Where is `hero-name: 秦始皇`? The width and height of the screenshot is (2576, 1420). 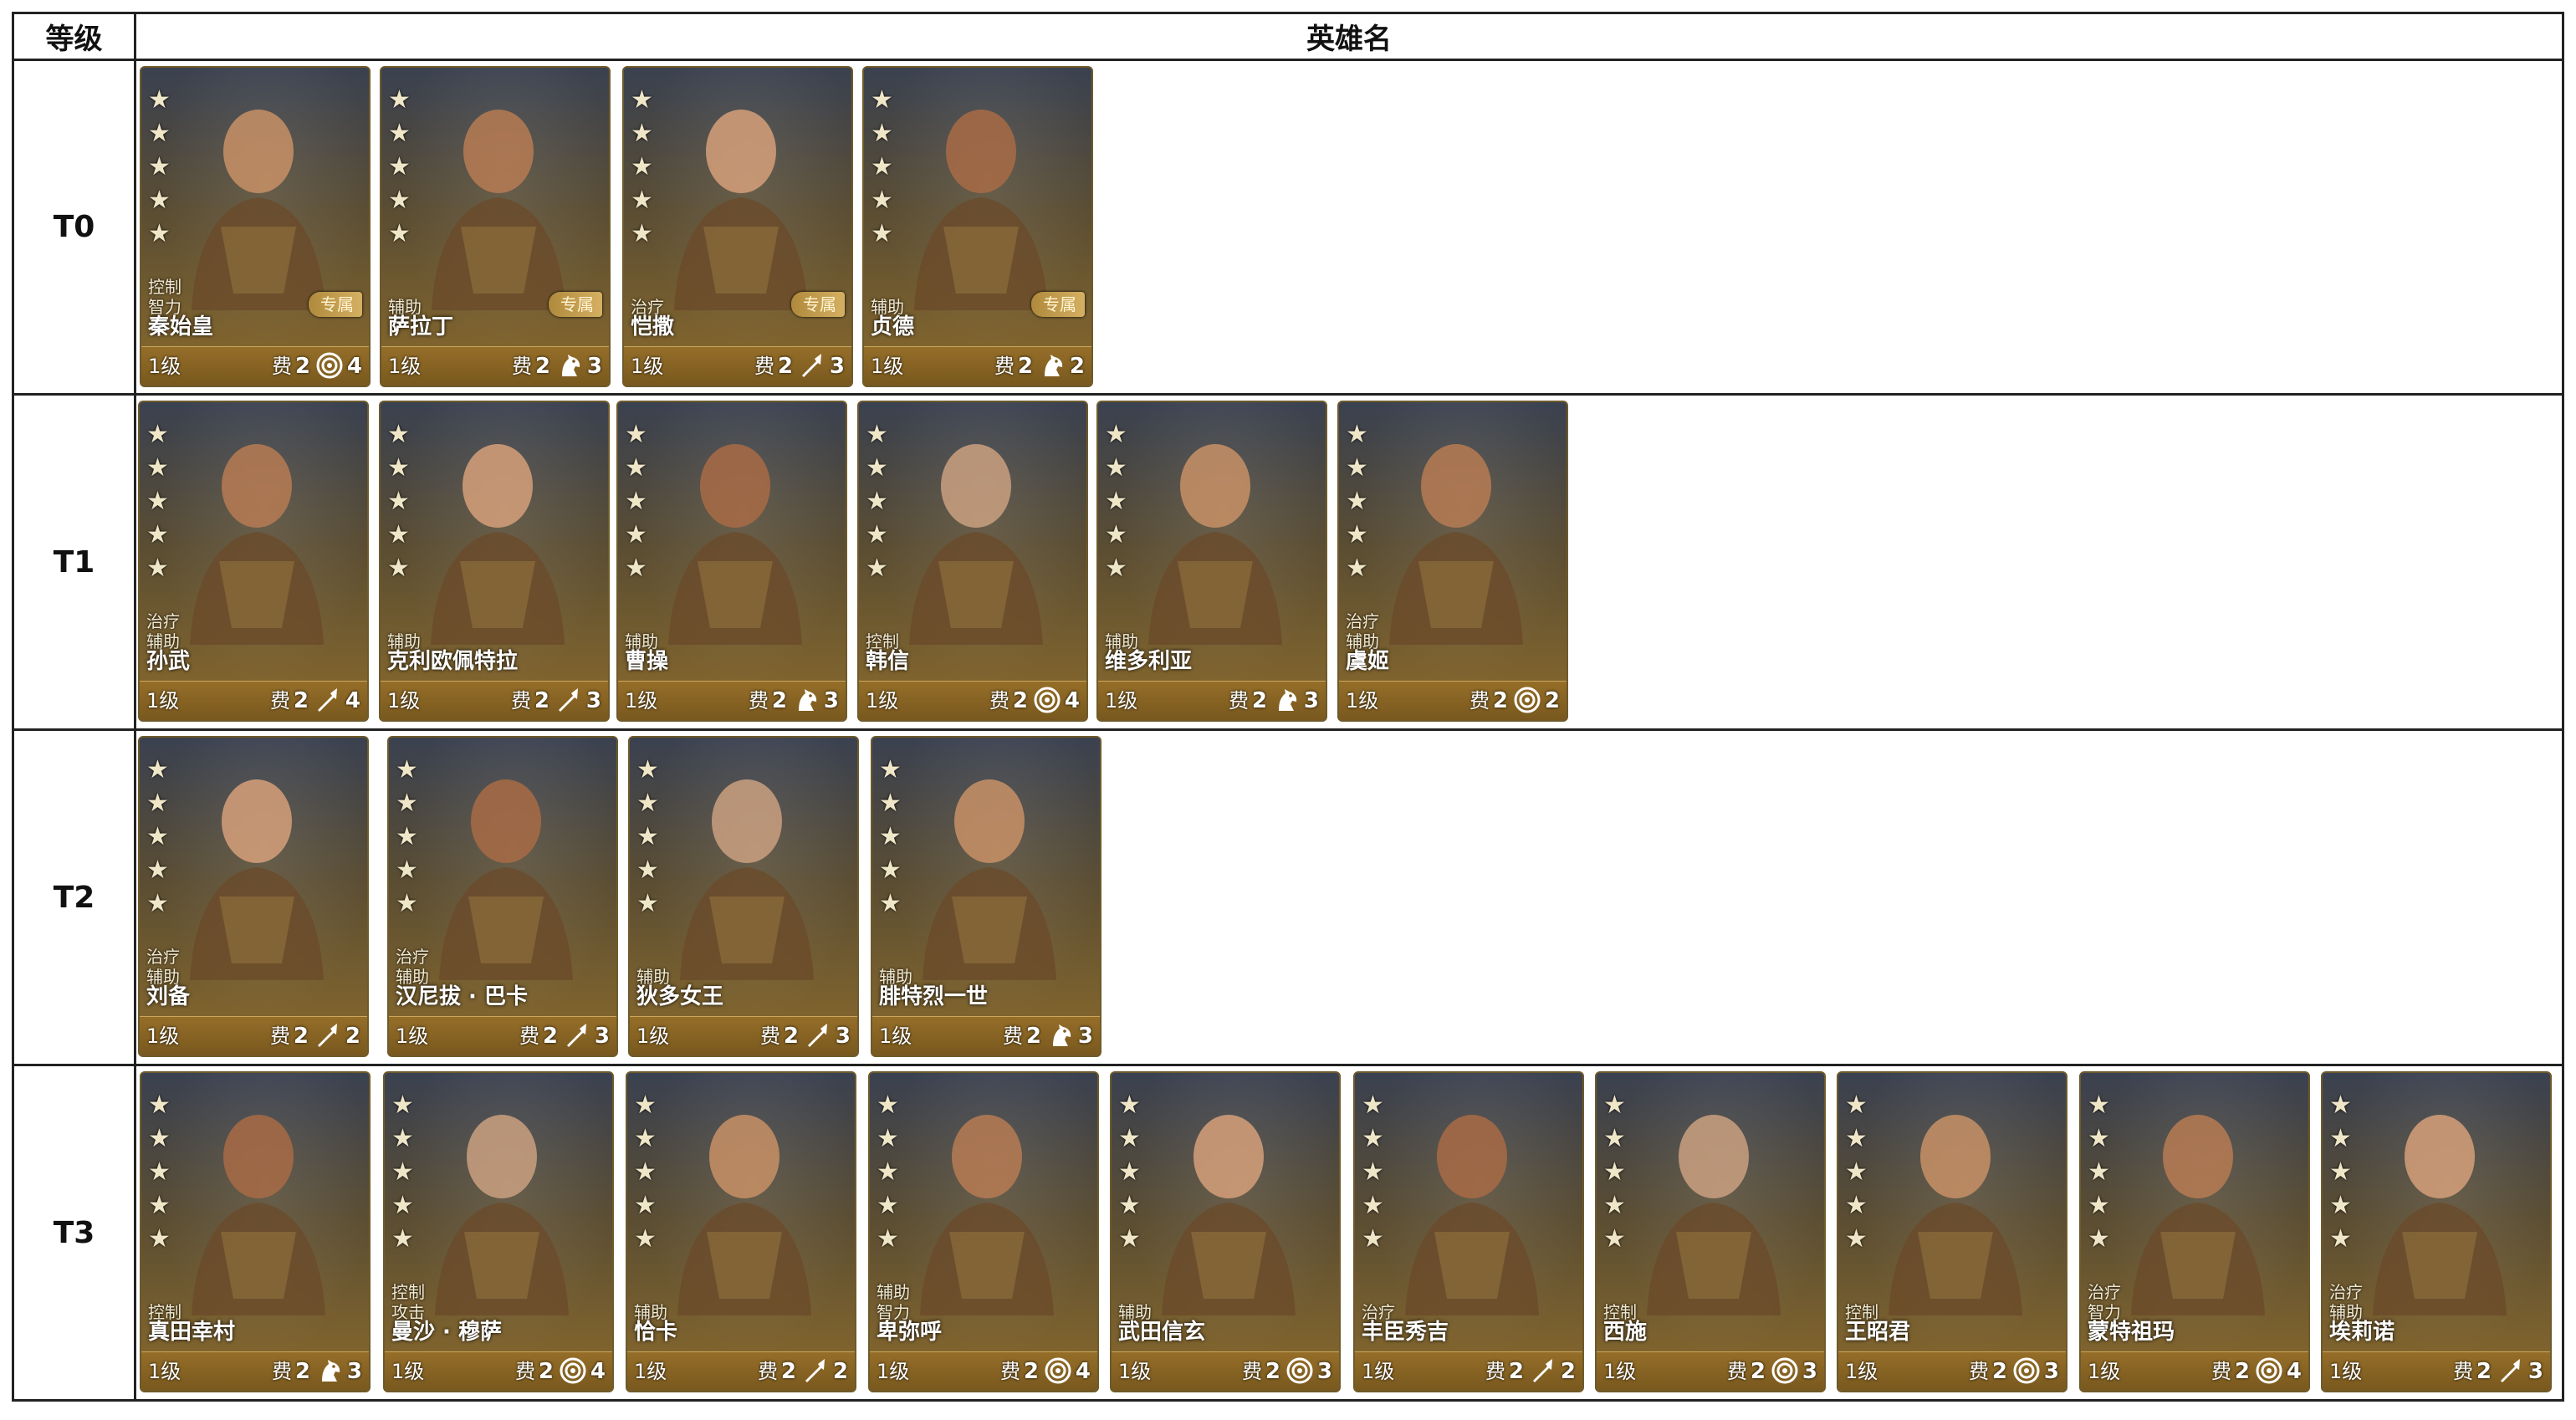 hero-name: 秦始皇 is located at coordinates (181, 327).